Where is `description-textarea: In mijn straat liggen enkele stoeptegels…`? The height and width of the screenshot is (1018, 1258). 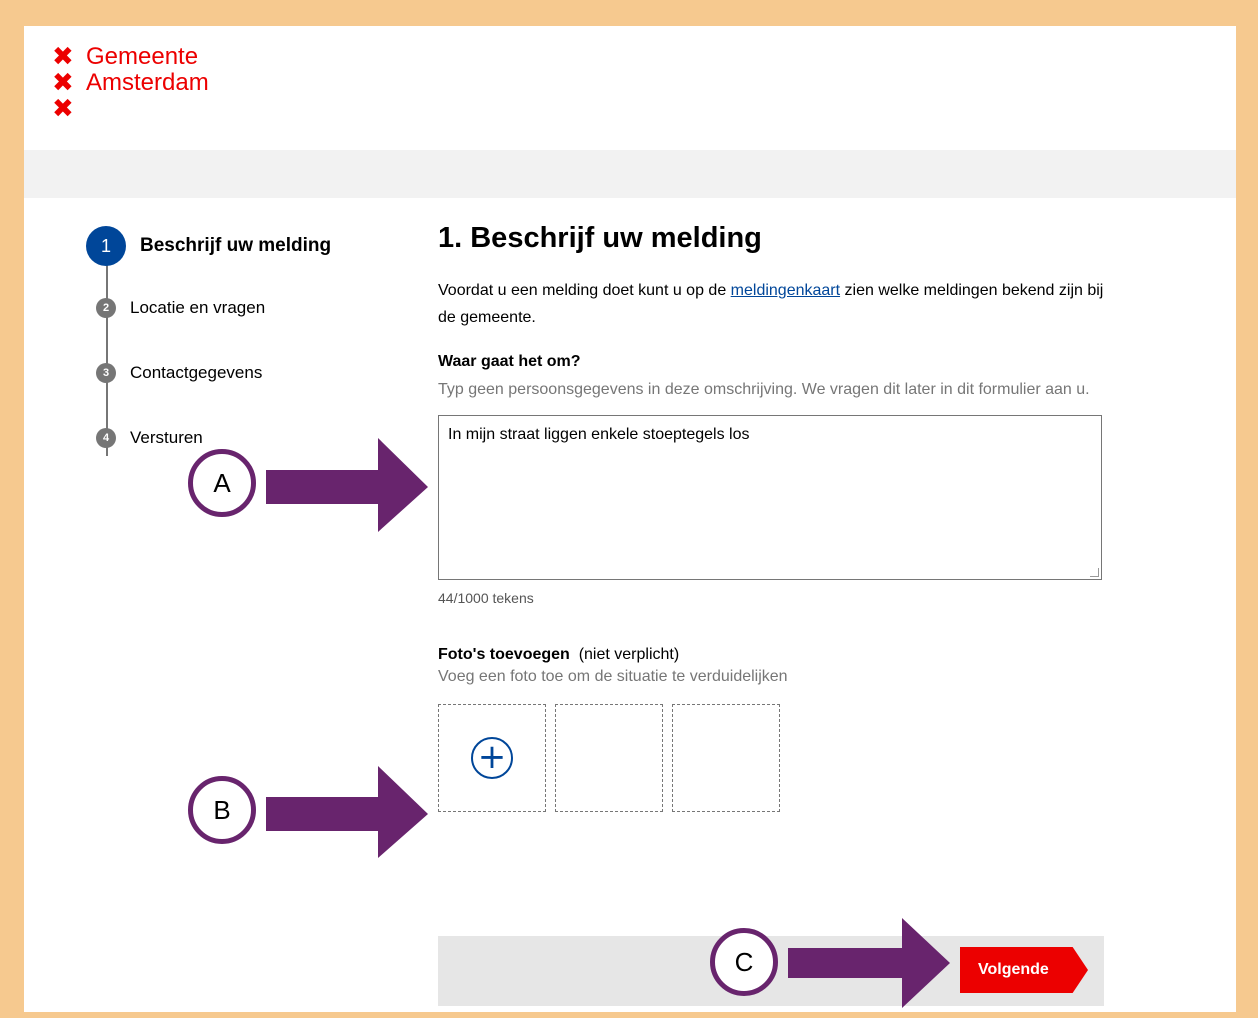
description-textarea: In mijn straat liggen enkele stoeptegels… is located at coordinates (770, 497).